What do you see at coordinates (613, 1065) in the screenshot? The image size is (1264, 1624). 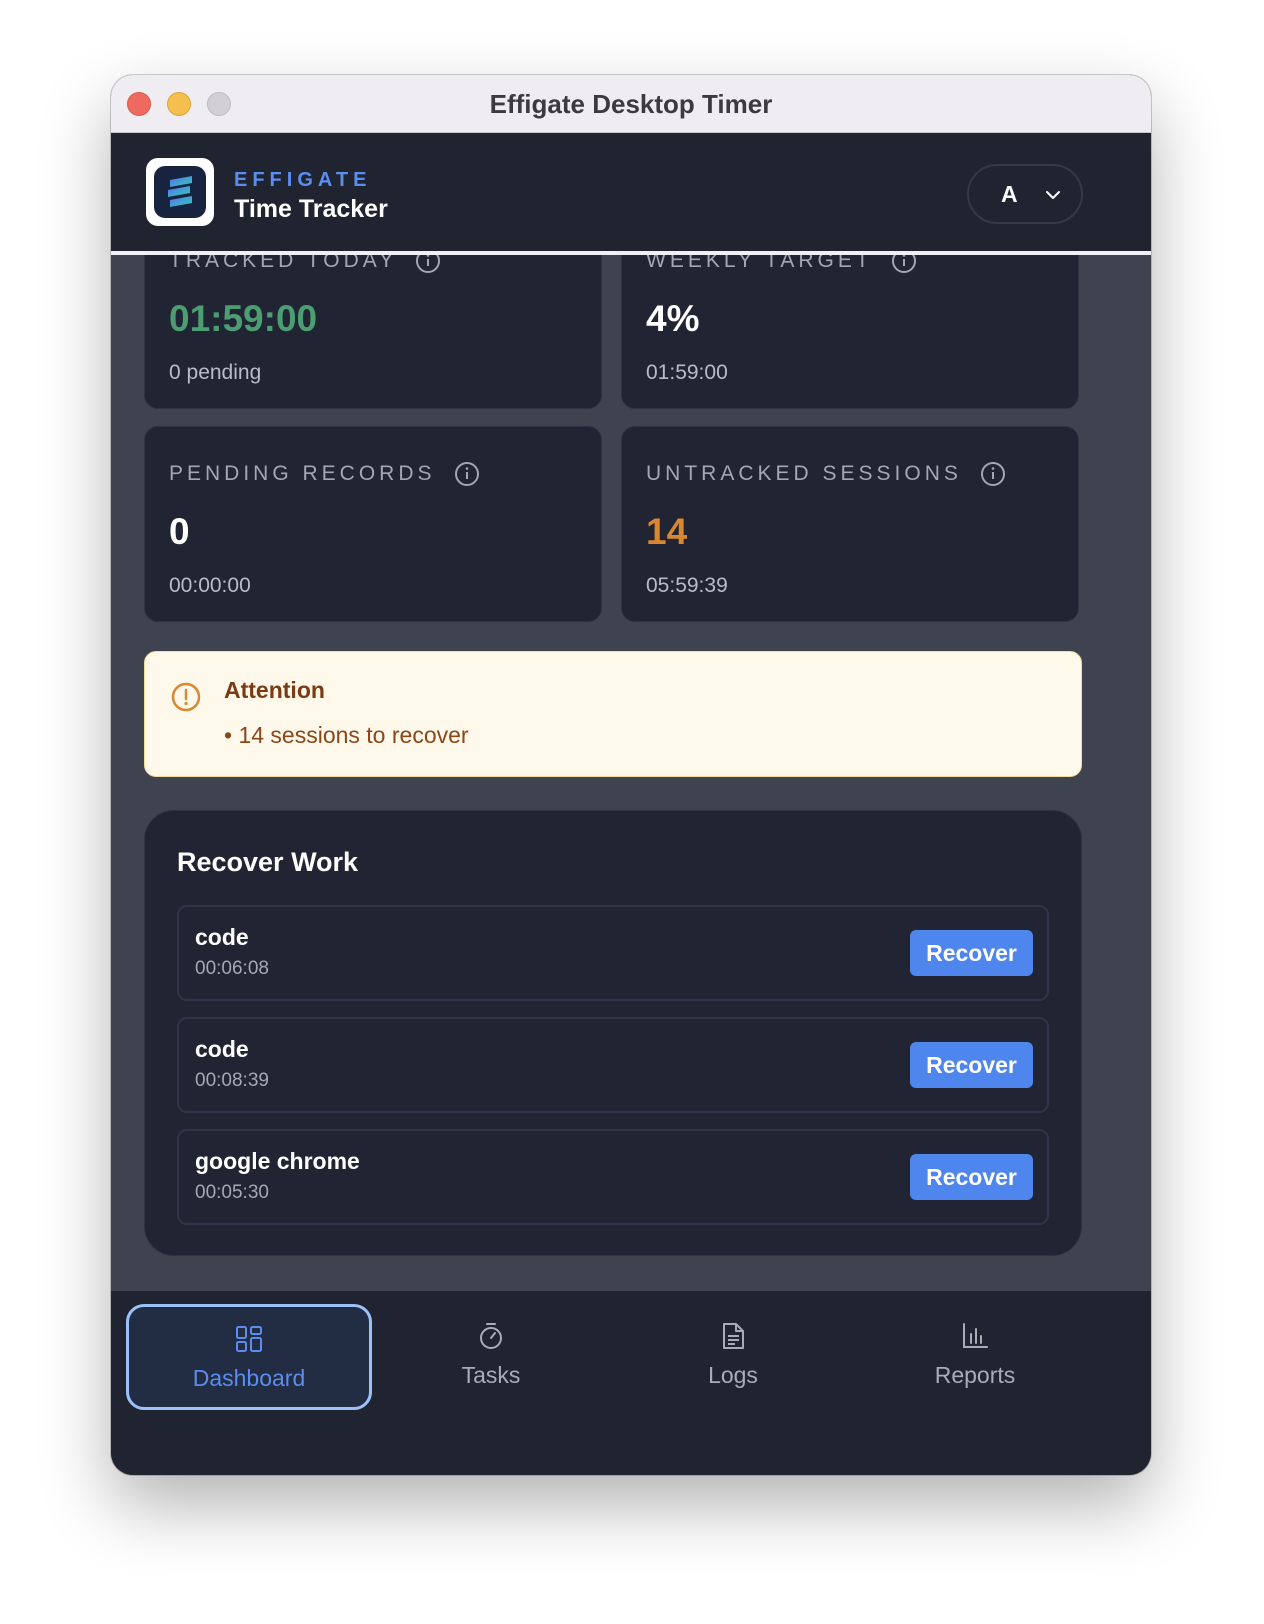 I see `recover-item: code 00:08:39 Recover` at bounding box center [613, 1065].